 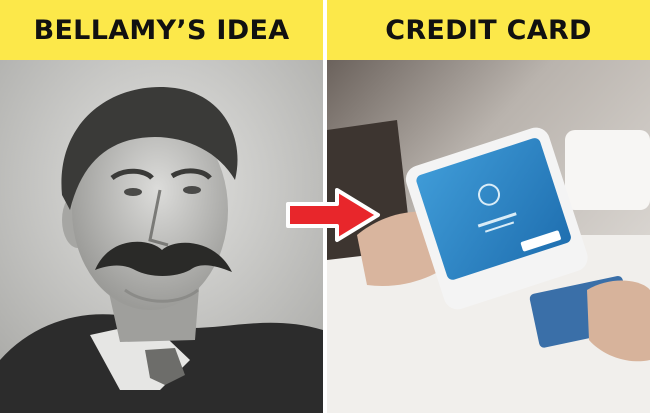 I want to click on right-arrow-icon, so click(x=333, y=215).